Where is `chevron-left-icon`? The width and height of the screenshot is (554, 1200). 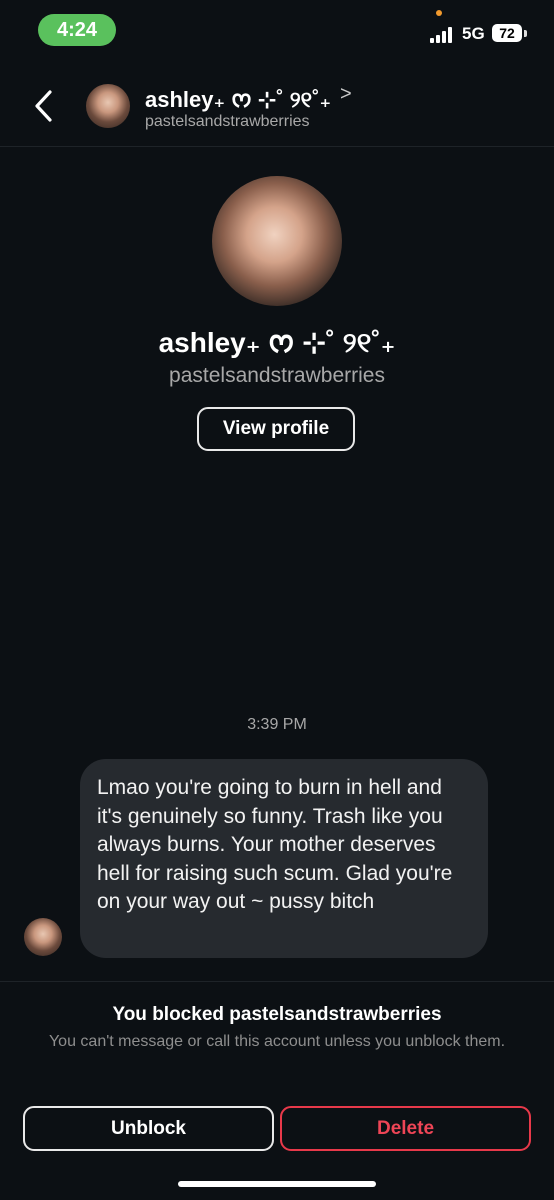
chevron-left-icon is located at coordinates (43, 106).